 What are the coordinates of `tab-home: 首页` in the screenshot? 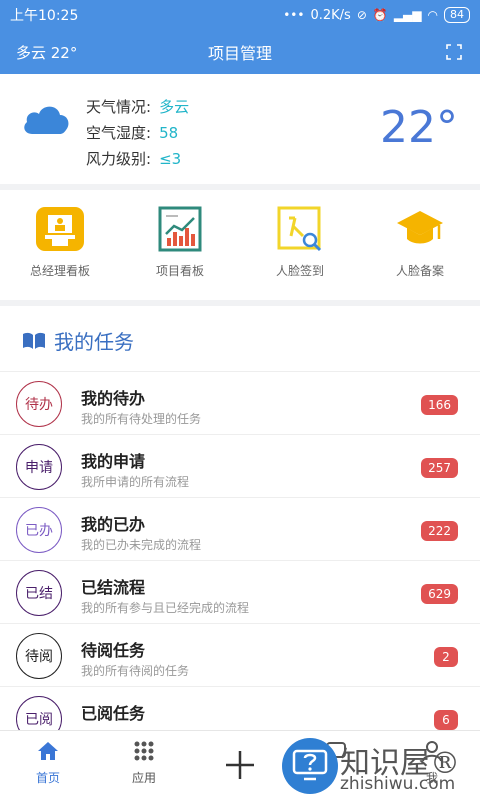 It's located at (48, 765).